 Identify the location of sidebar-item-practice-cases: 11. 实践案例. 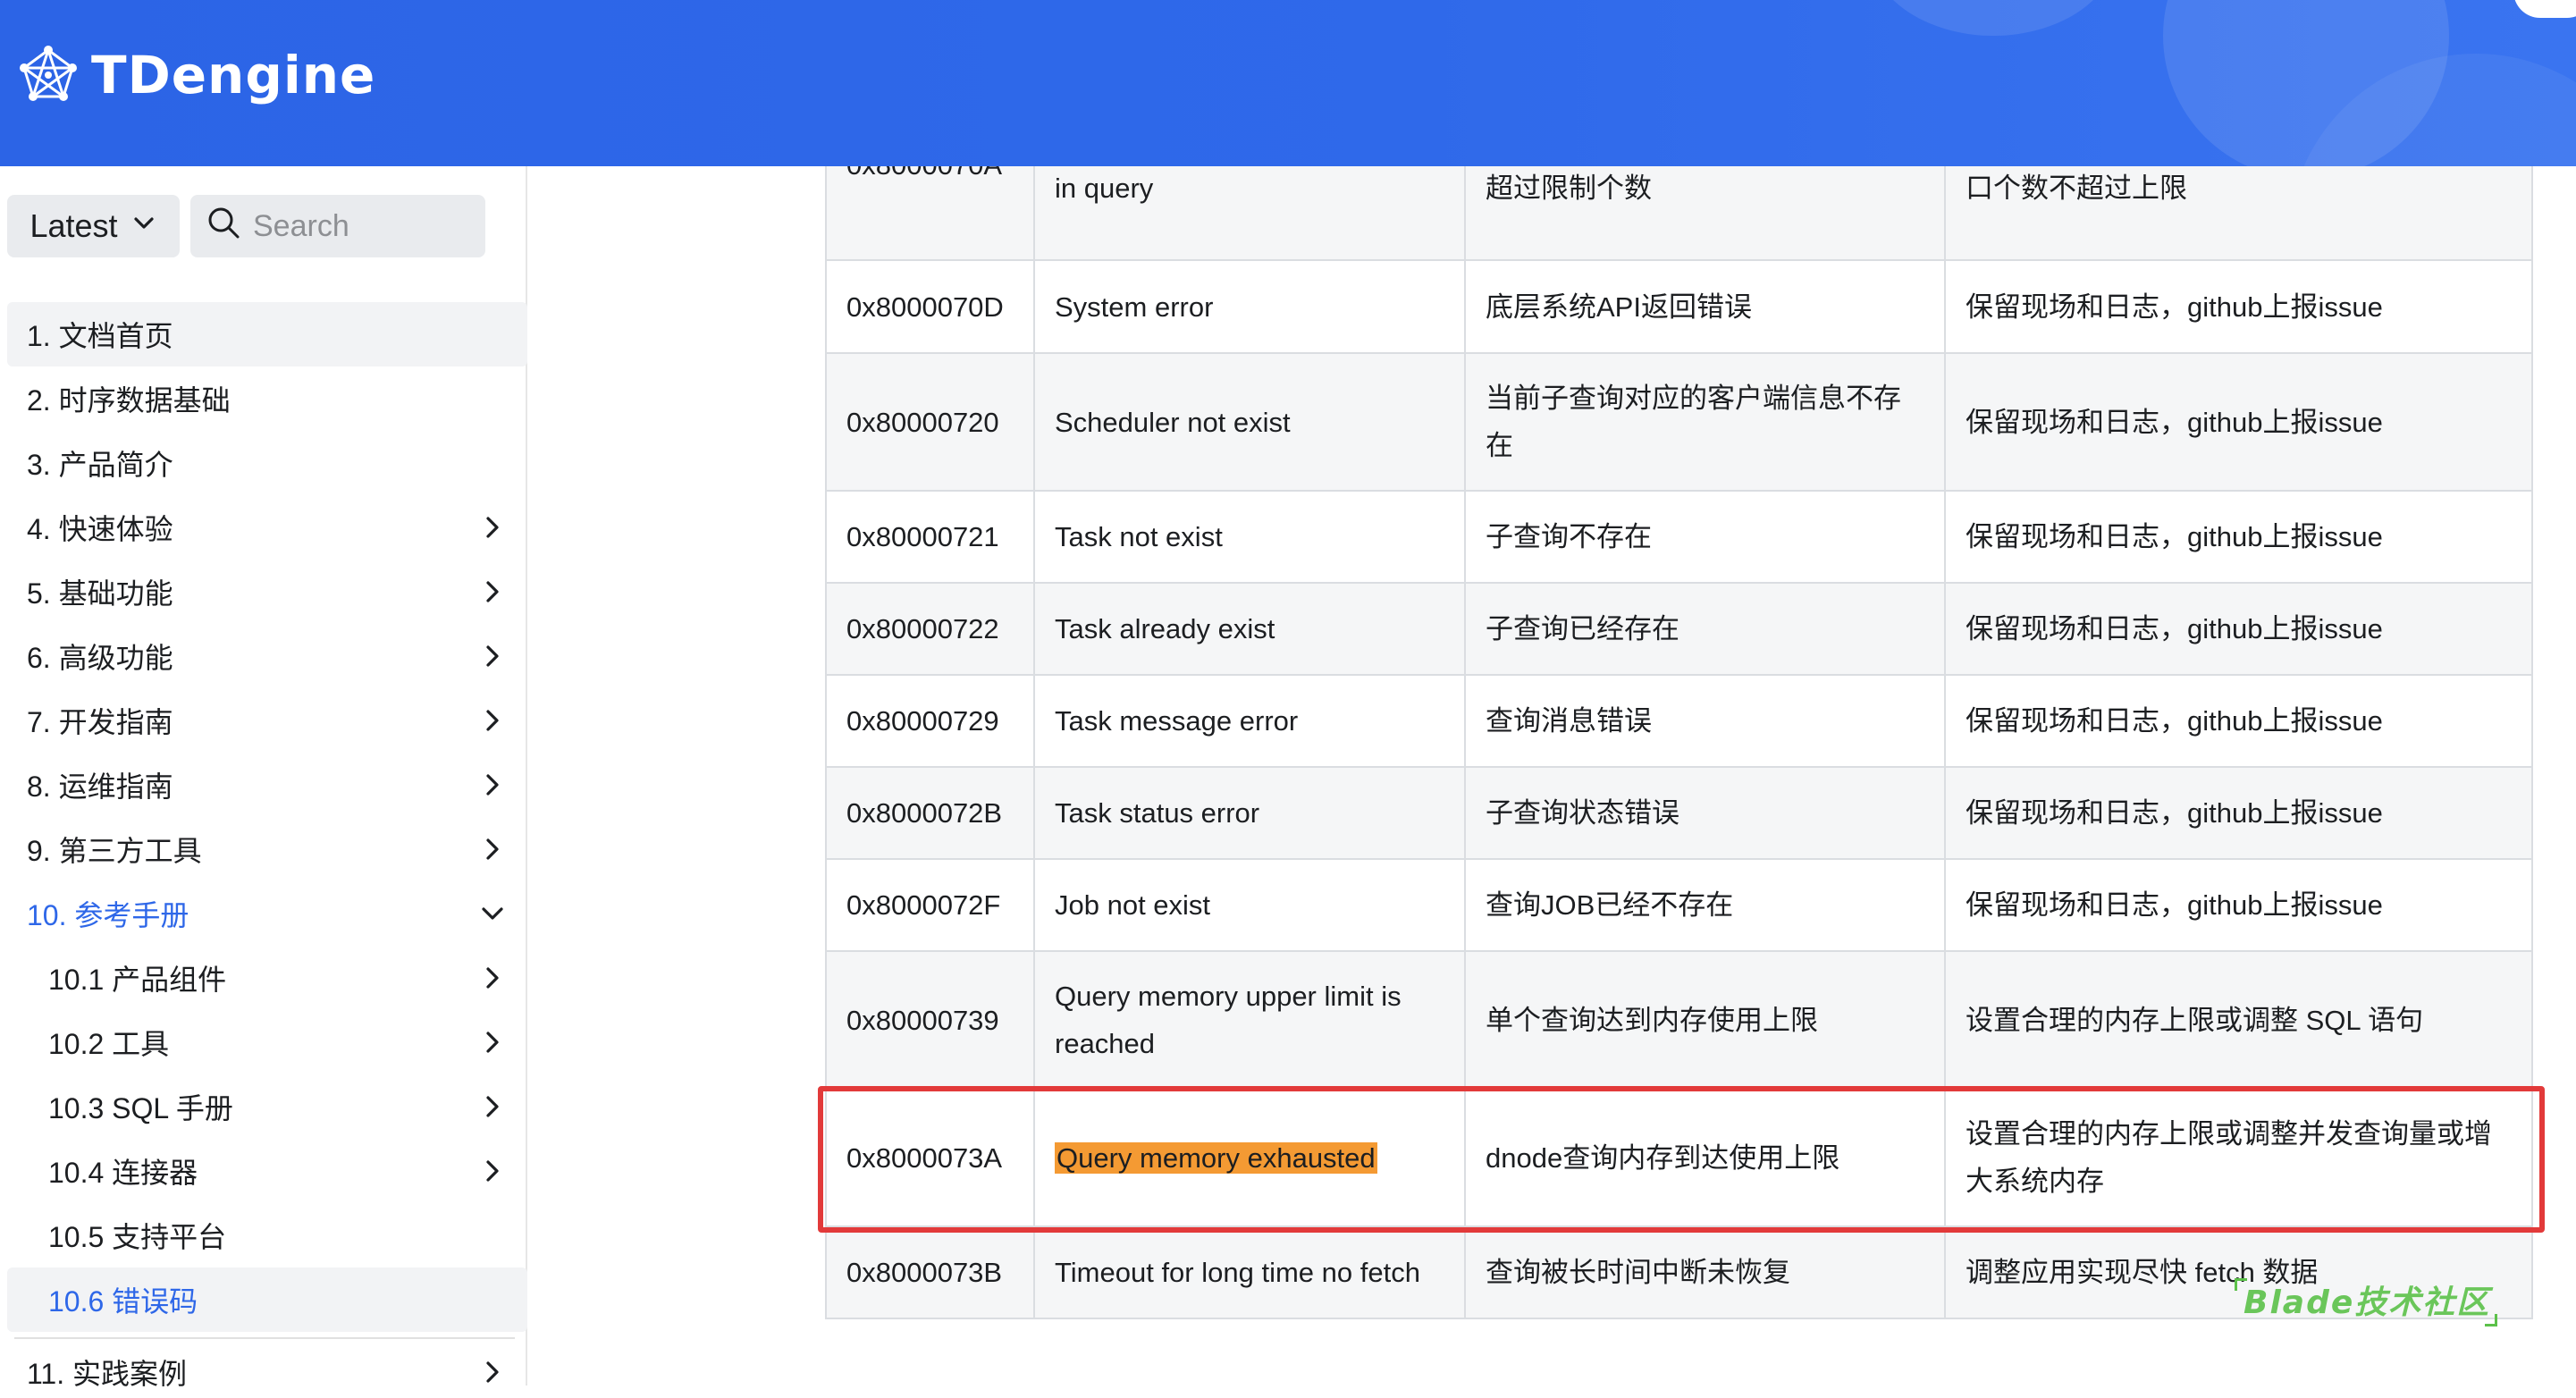
(267, 1372).